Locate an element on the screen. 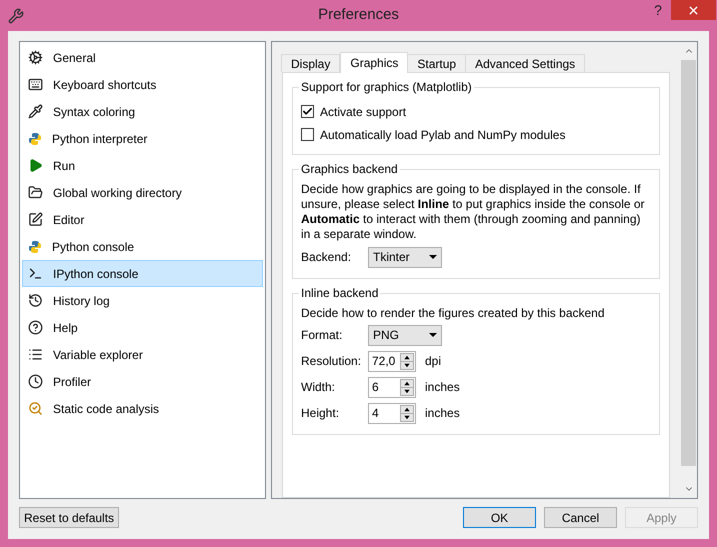 The width and height of the screenshot is (717, 547). group-title: Support for graphics (Matplotlib) is located at coordinates (386, 87).